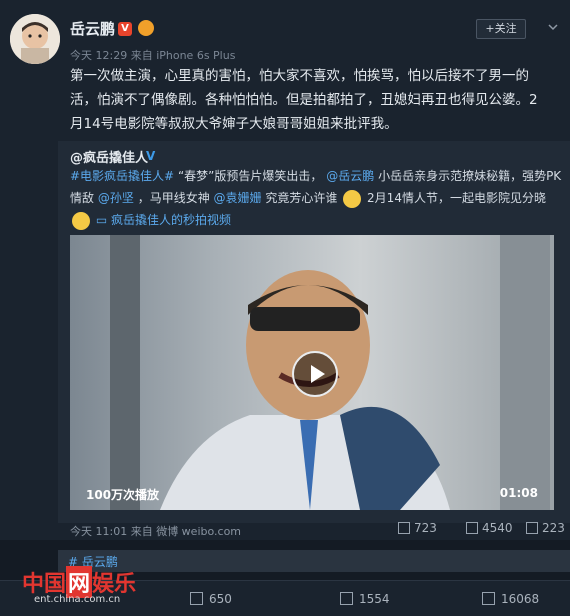 This screenshot has width=570, height=616. I want to click on comment-count: 1554, so click(374, 599).